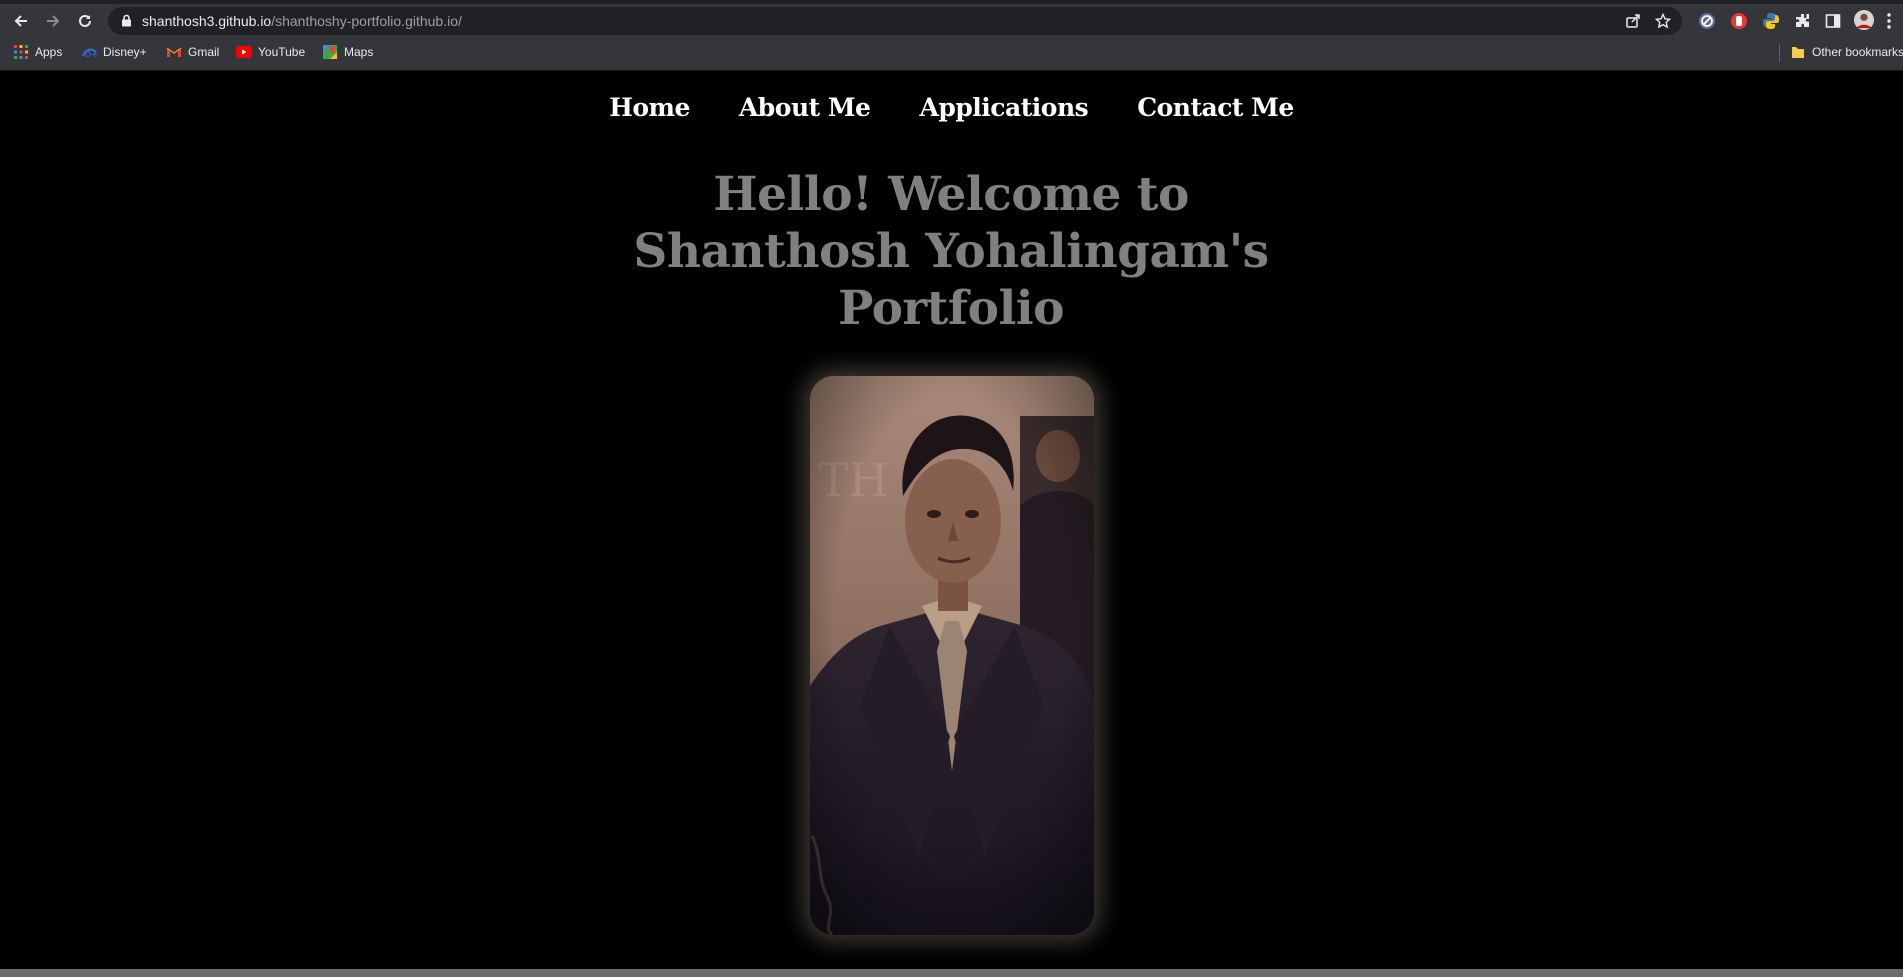 Image resolution: width=1903 pixels, height=977 pixels. Describe the element at coordinates (1864, 20) in the screenshot. I see `profile-avatar-icon` at that location.